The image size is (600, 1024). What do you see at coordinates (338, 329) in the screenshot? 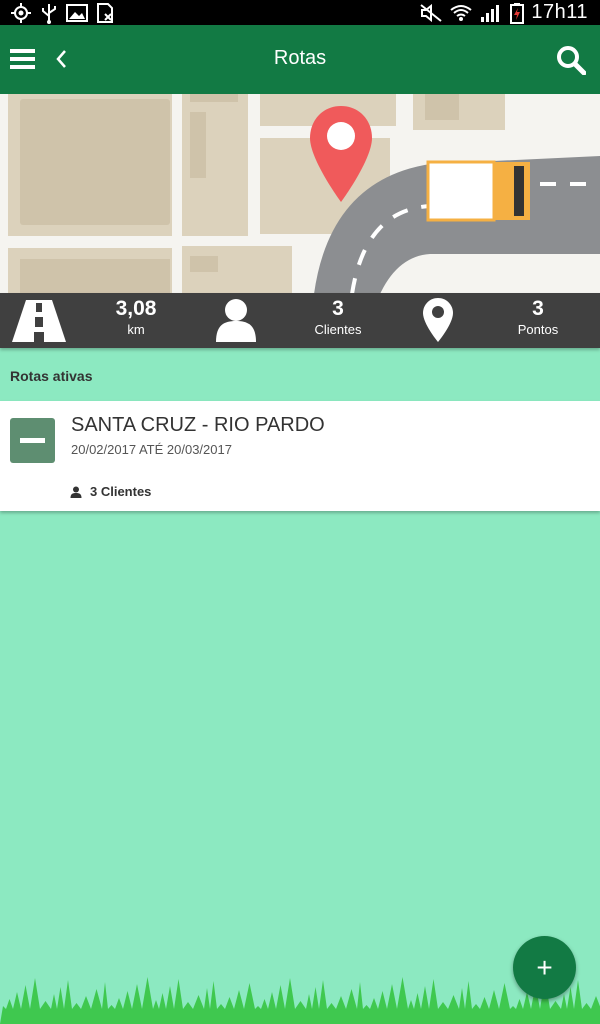
I see `clients-label: Clientes` at bounding box center [338, 329].